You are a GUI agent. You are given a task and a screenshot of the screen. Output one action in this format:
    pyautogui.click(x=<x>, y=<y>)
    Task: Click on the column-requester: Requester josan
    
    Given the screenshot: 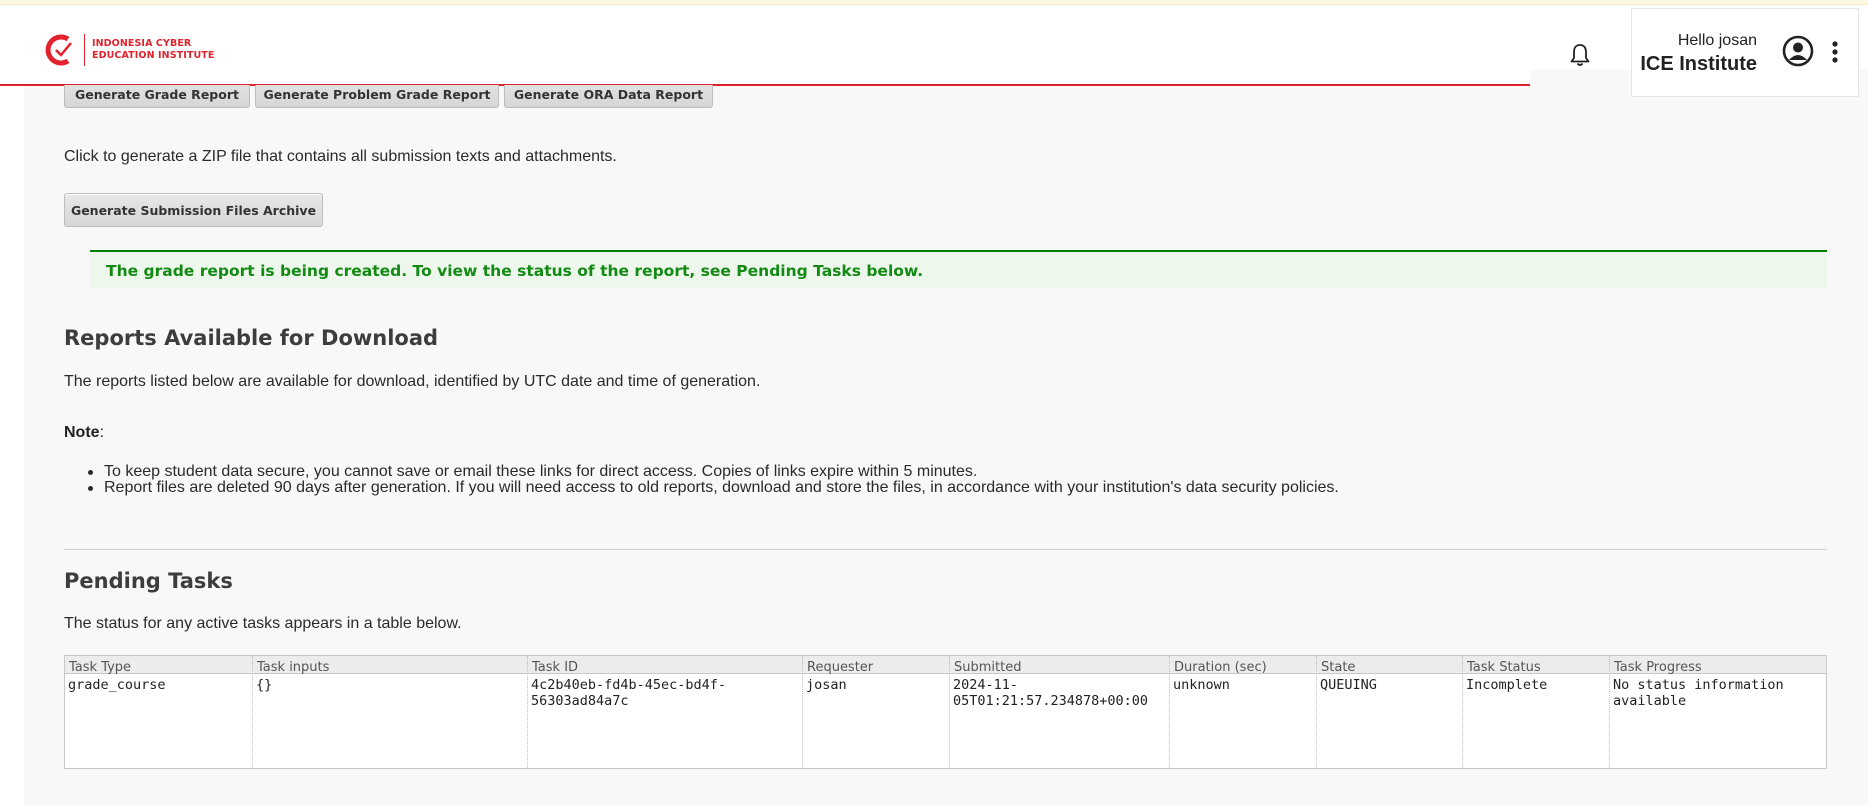 What is the action you would take?
    pyautogui.click(x=875, y=712)
    